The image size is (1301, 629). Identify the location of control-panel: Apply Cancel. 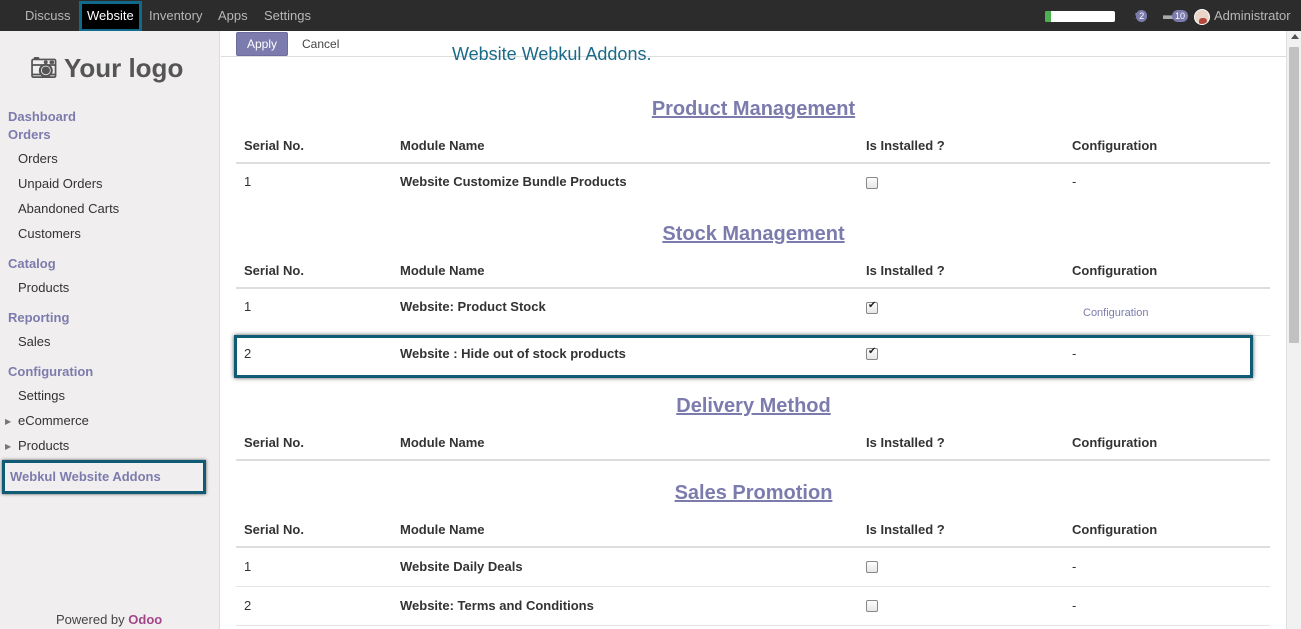
(753, 44).